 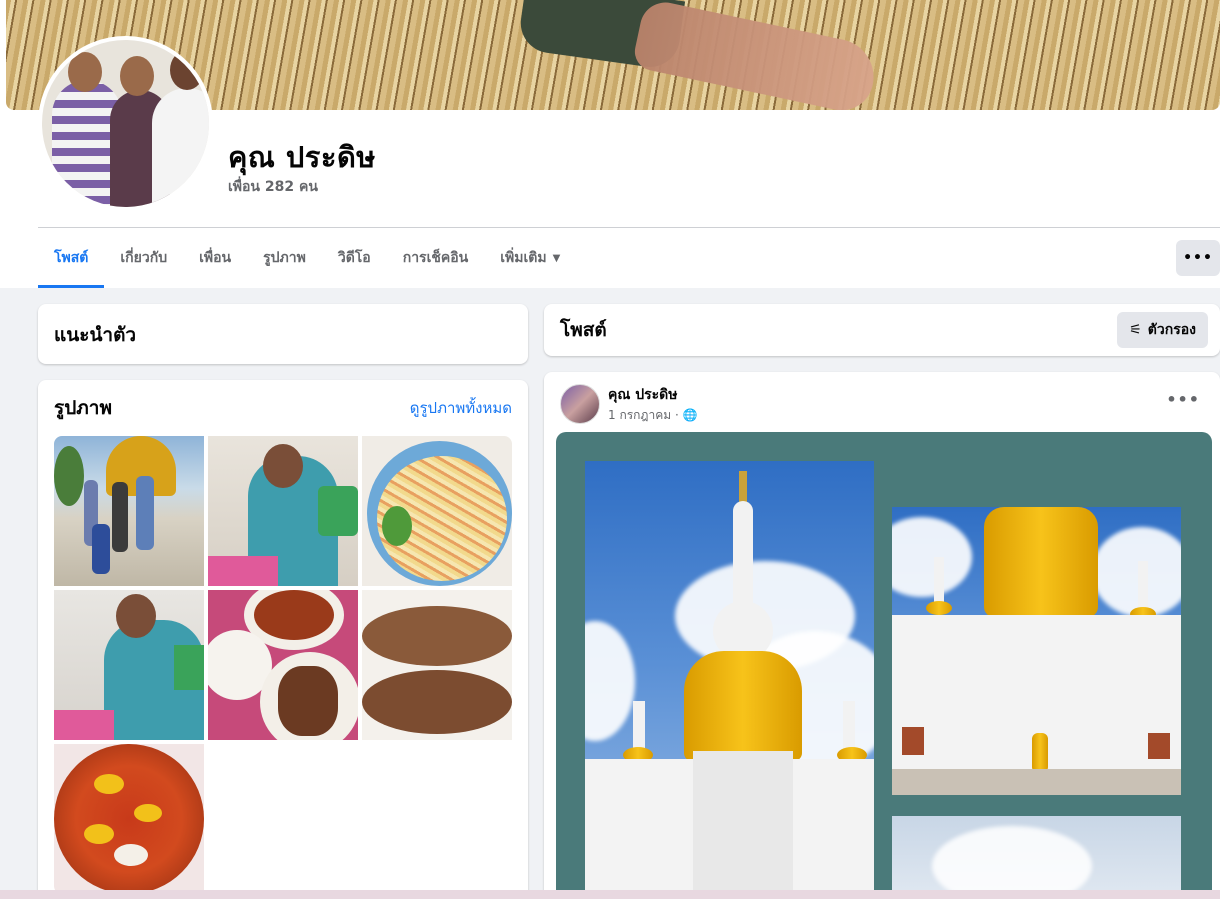 What do you see at coordinates (95, 335) in the screenshot?
I see `intro-title: แนะนำตัว` at bounding box center [95, 335].